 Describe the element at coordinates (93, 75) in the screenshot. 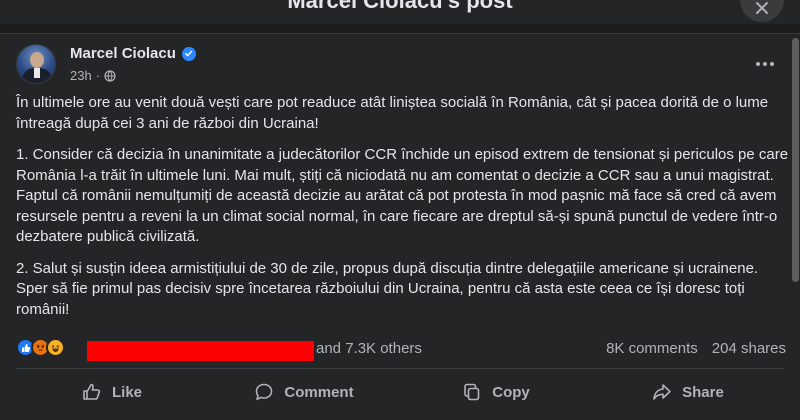

I see `post-meta: 23h ·` at that location.